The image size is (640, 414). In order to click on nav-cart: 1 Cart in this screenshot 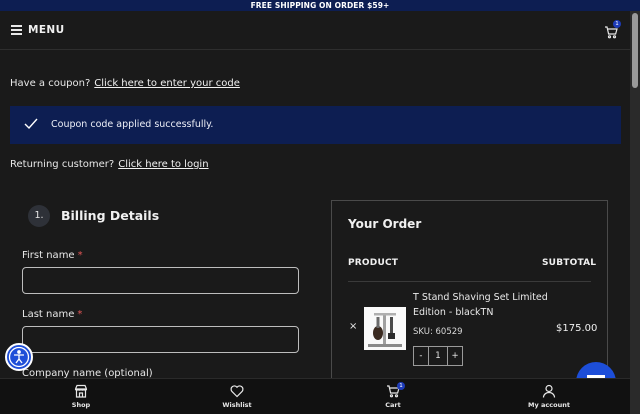, I will do `click(393, 396)`.